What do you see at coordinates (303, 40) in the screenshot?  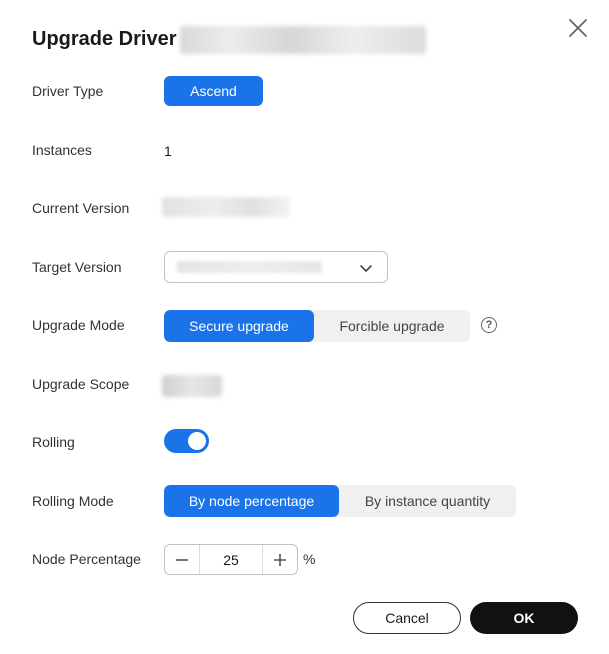 I see `redacted-title-suffix` at bounding box center [303, 40].